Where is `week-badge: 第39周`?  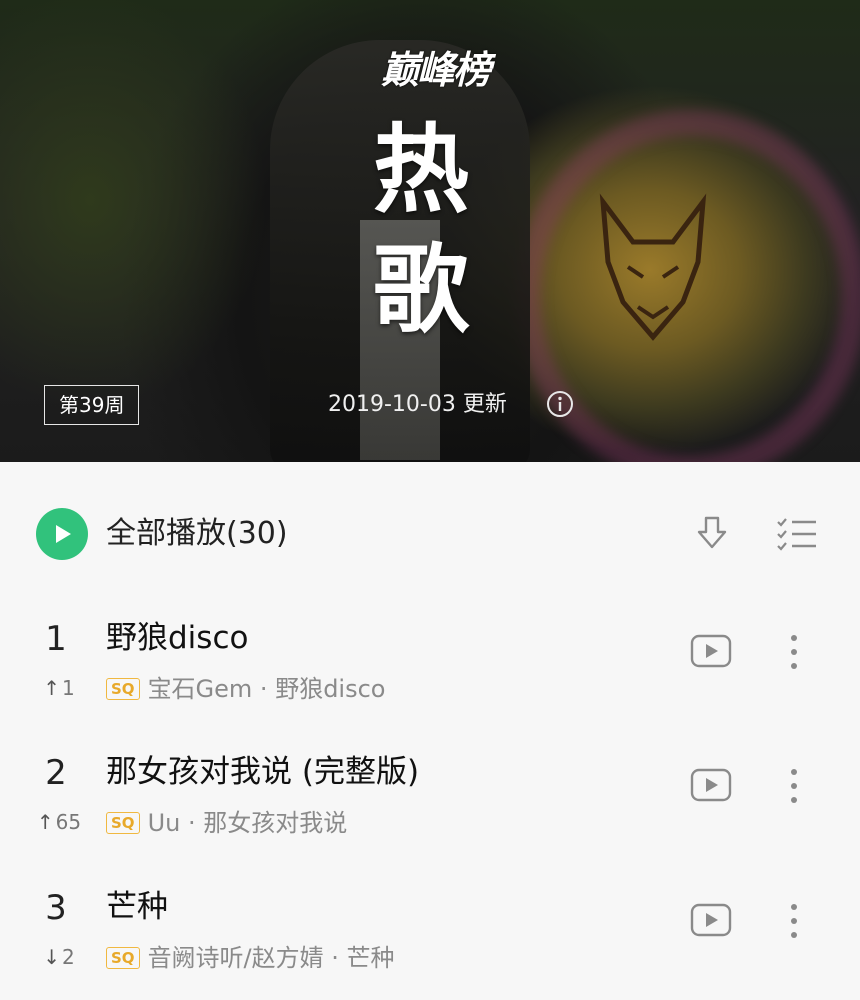 week-badge: 第39周 is located at coordinates (92, 405).